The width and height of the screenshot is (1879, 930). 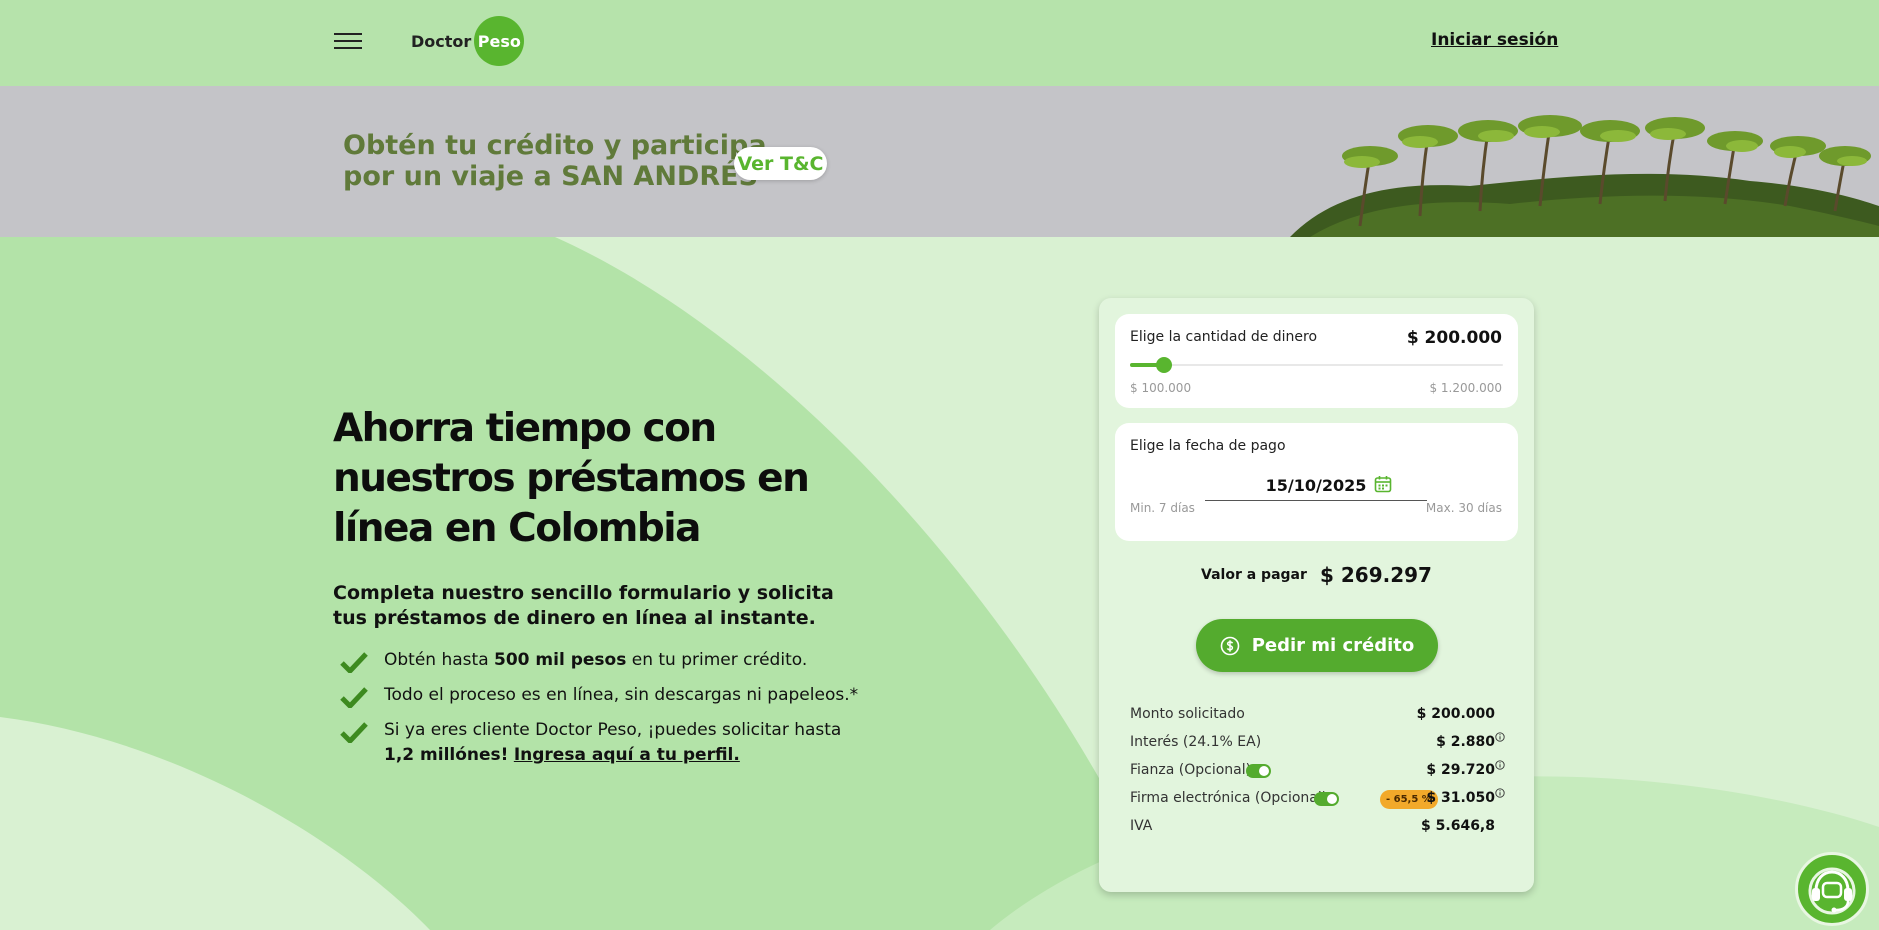 What do you see at coordinates (1163, 365) in the screenshot?
I see `amount-slider-thumb` at bounding box center [1163, 365].